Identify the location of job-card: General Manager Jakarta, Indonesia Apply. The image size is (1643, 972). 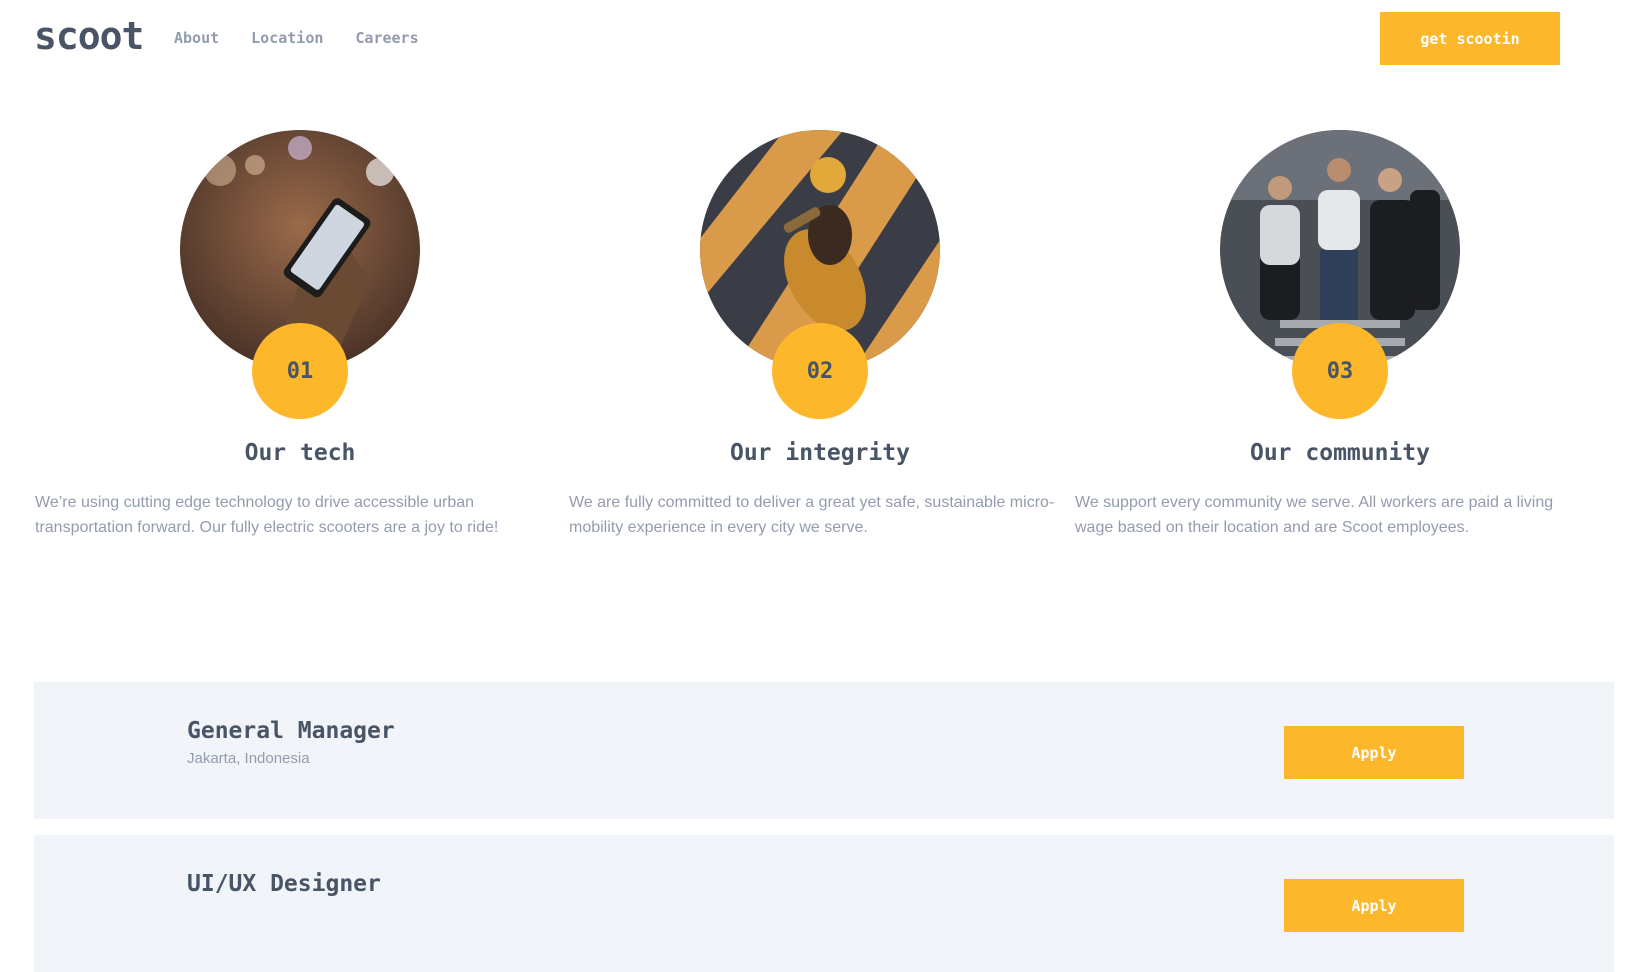
(824, 750).